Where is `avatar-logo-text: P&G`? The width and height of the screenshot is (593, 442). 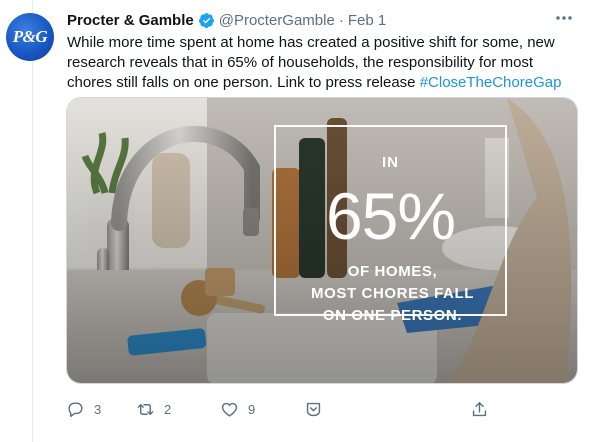
avatar-logo-text: P&G is located at coordinates (30, 36).